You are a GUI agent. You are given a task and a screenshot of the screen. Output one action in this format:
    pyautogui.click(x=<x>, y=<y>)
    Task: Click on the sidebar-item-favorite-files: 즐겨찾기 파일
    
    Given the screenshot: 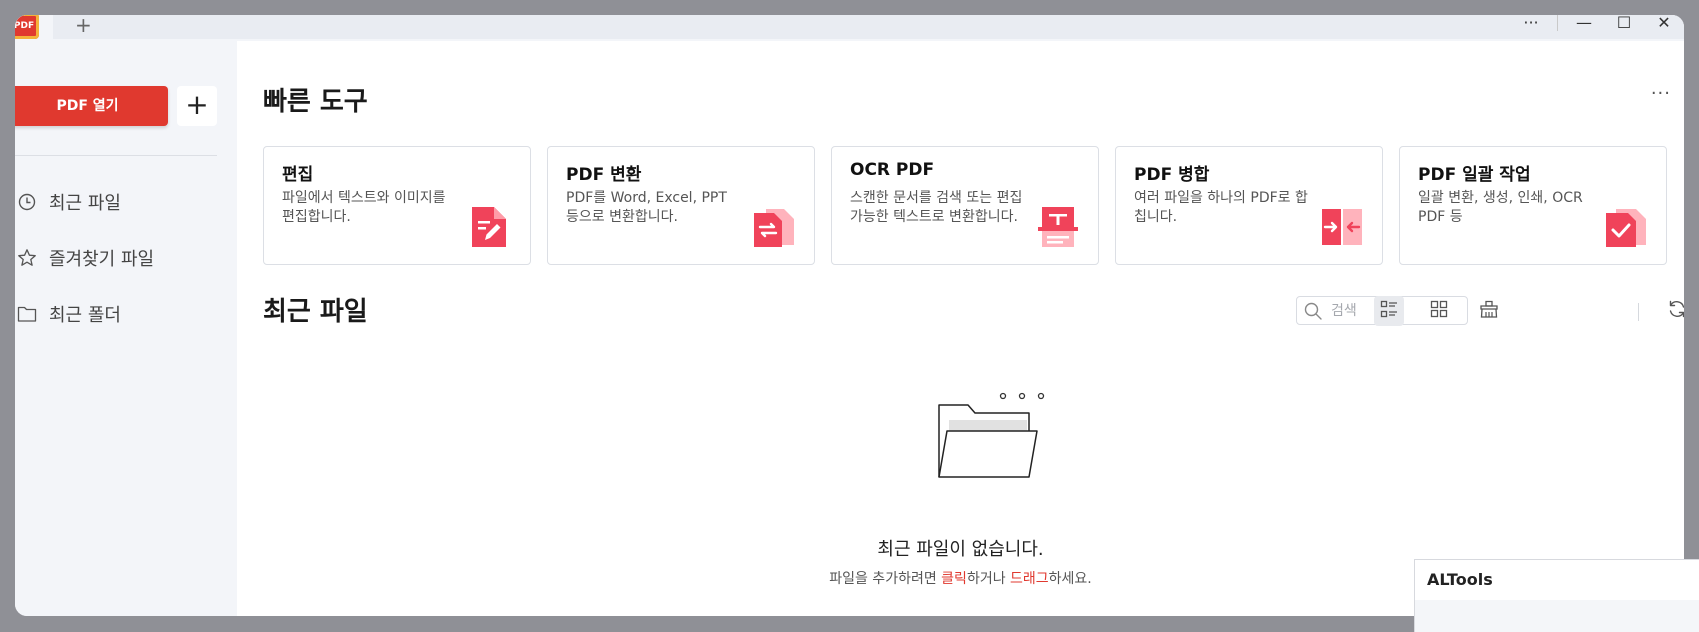 What is the action you would take?
    pyautogui.click(x=85, y=258)
    